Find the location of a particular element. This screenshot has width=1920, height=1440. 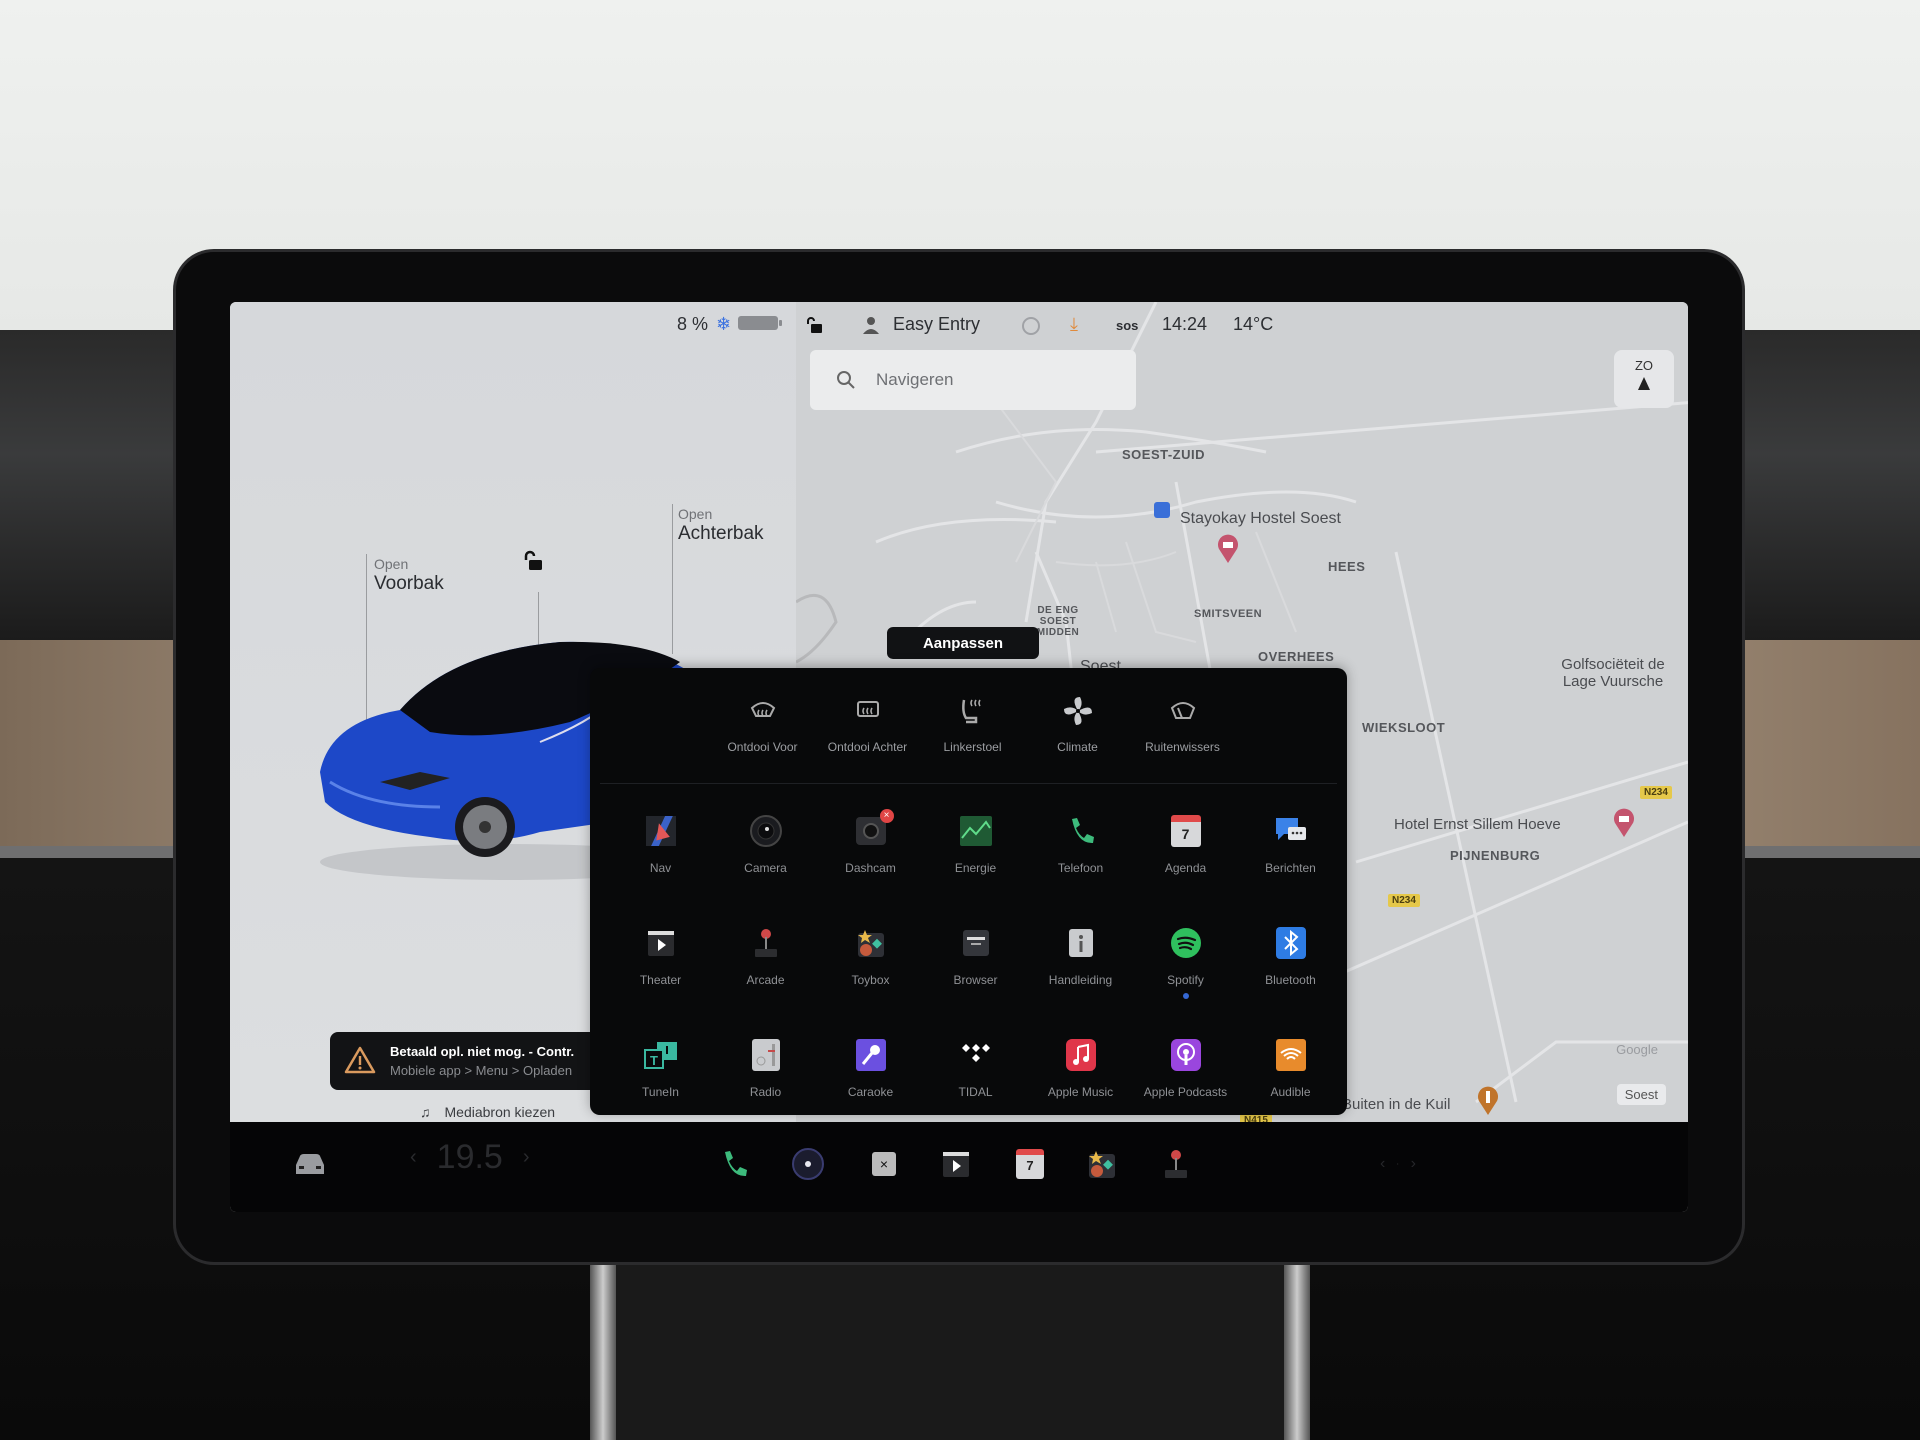

app-theater: Theater is located at coordinates (660, 971).